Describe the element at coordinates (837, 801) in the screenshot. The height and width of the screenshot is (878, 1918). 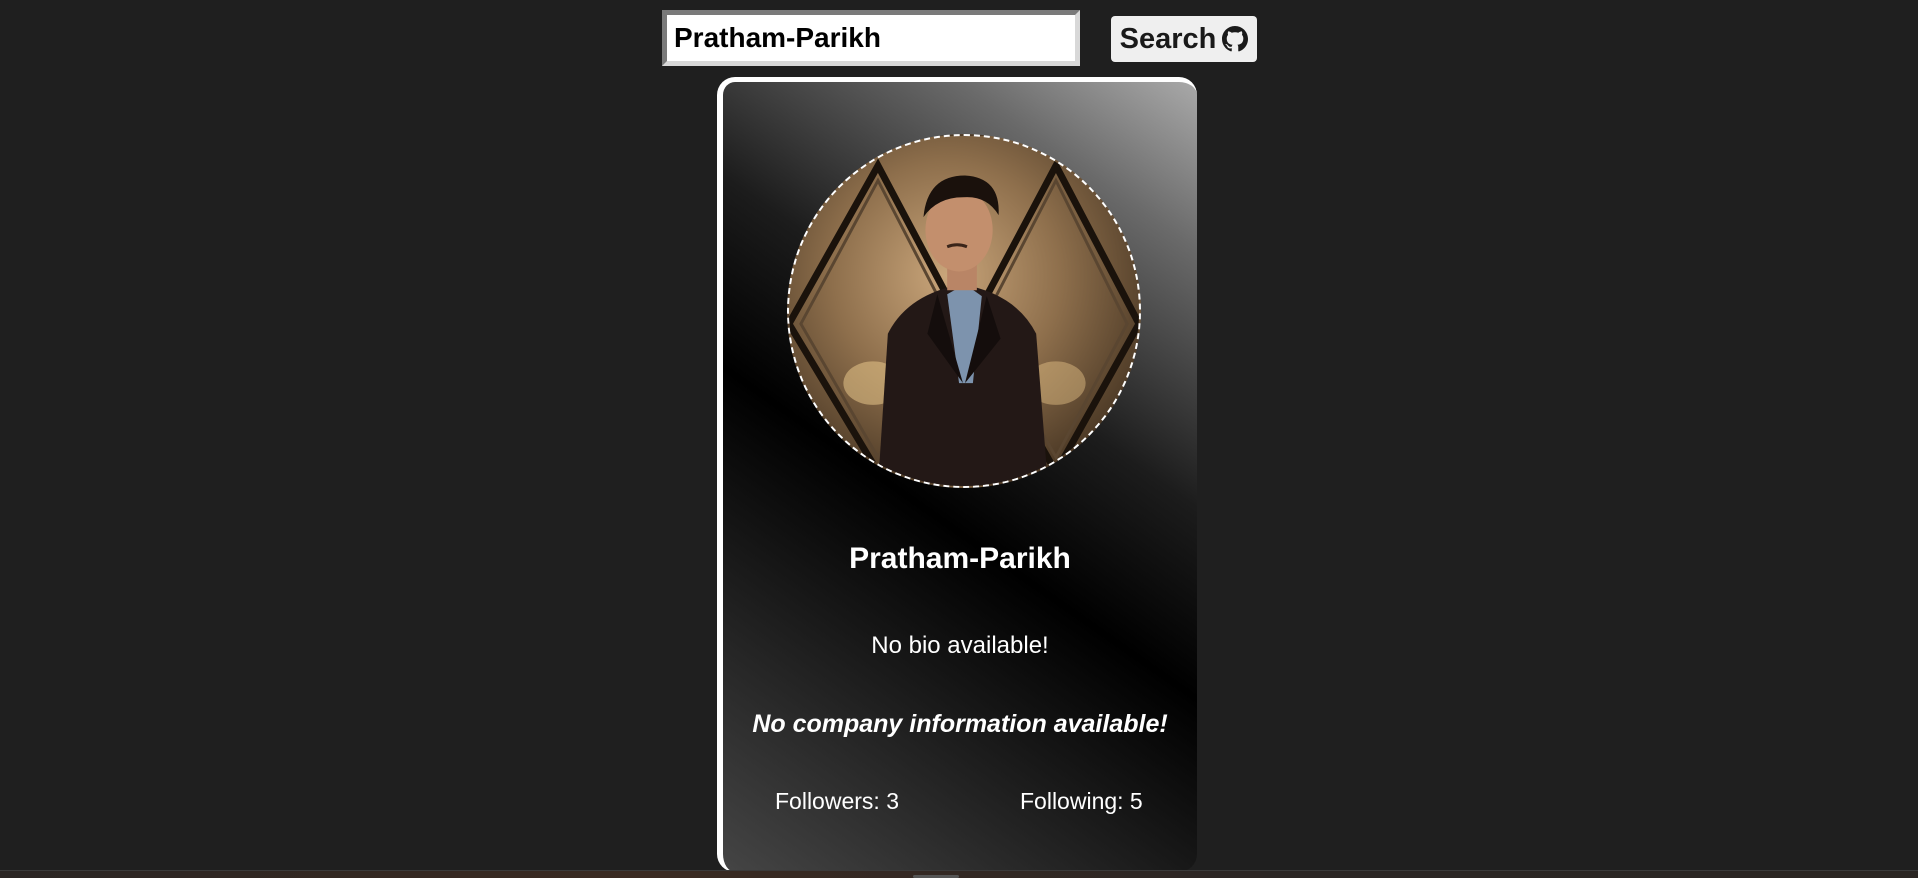
I see `followers-count: Followers: 3` at that location.